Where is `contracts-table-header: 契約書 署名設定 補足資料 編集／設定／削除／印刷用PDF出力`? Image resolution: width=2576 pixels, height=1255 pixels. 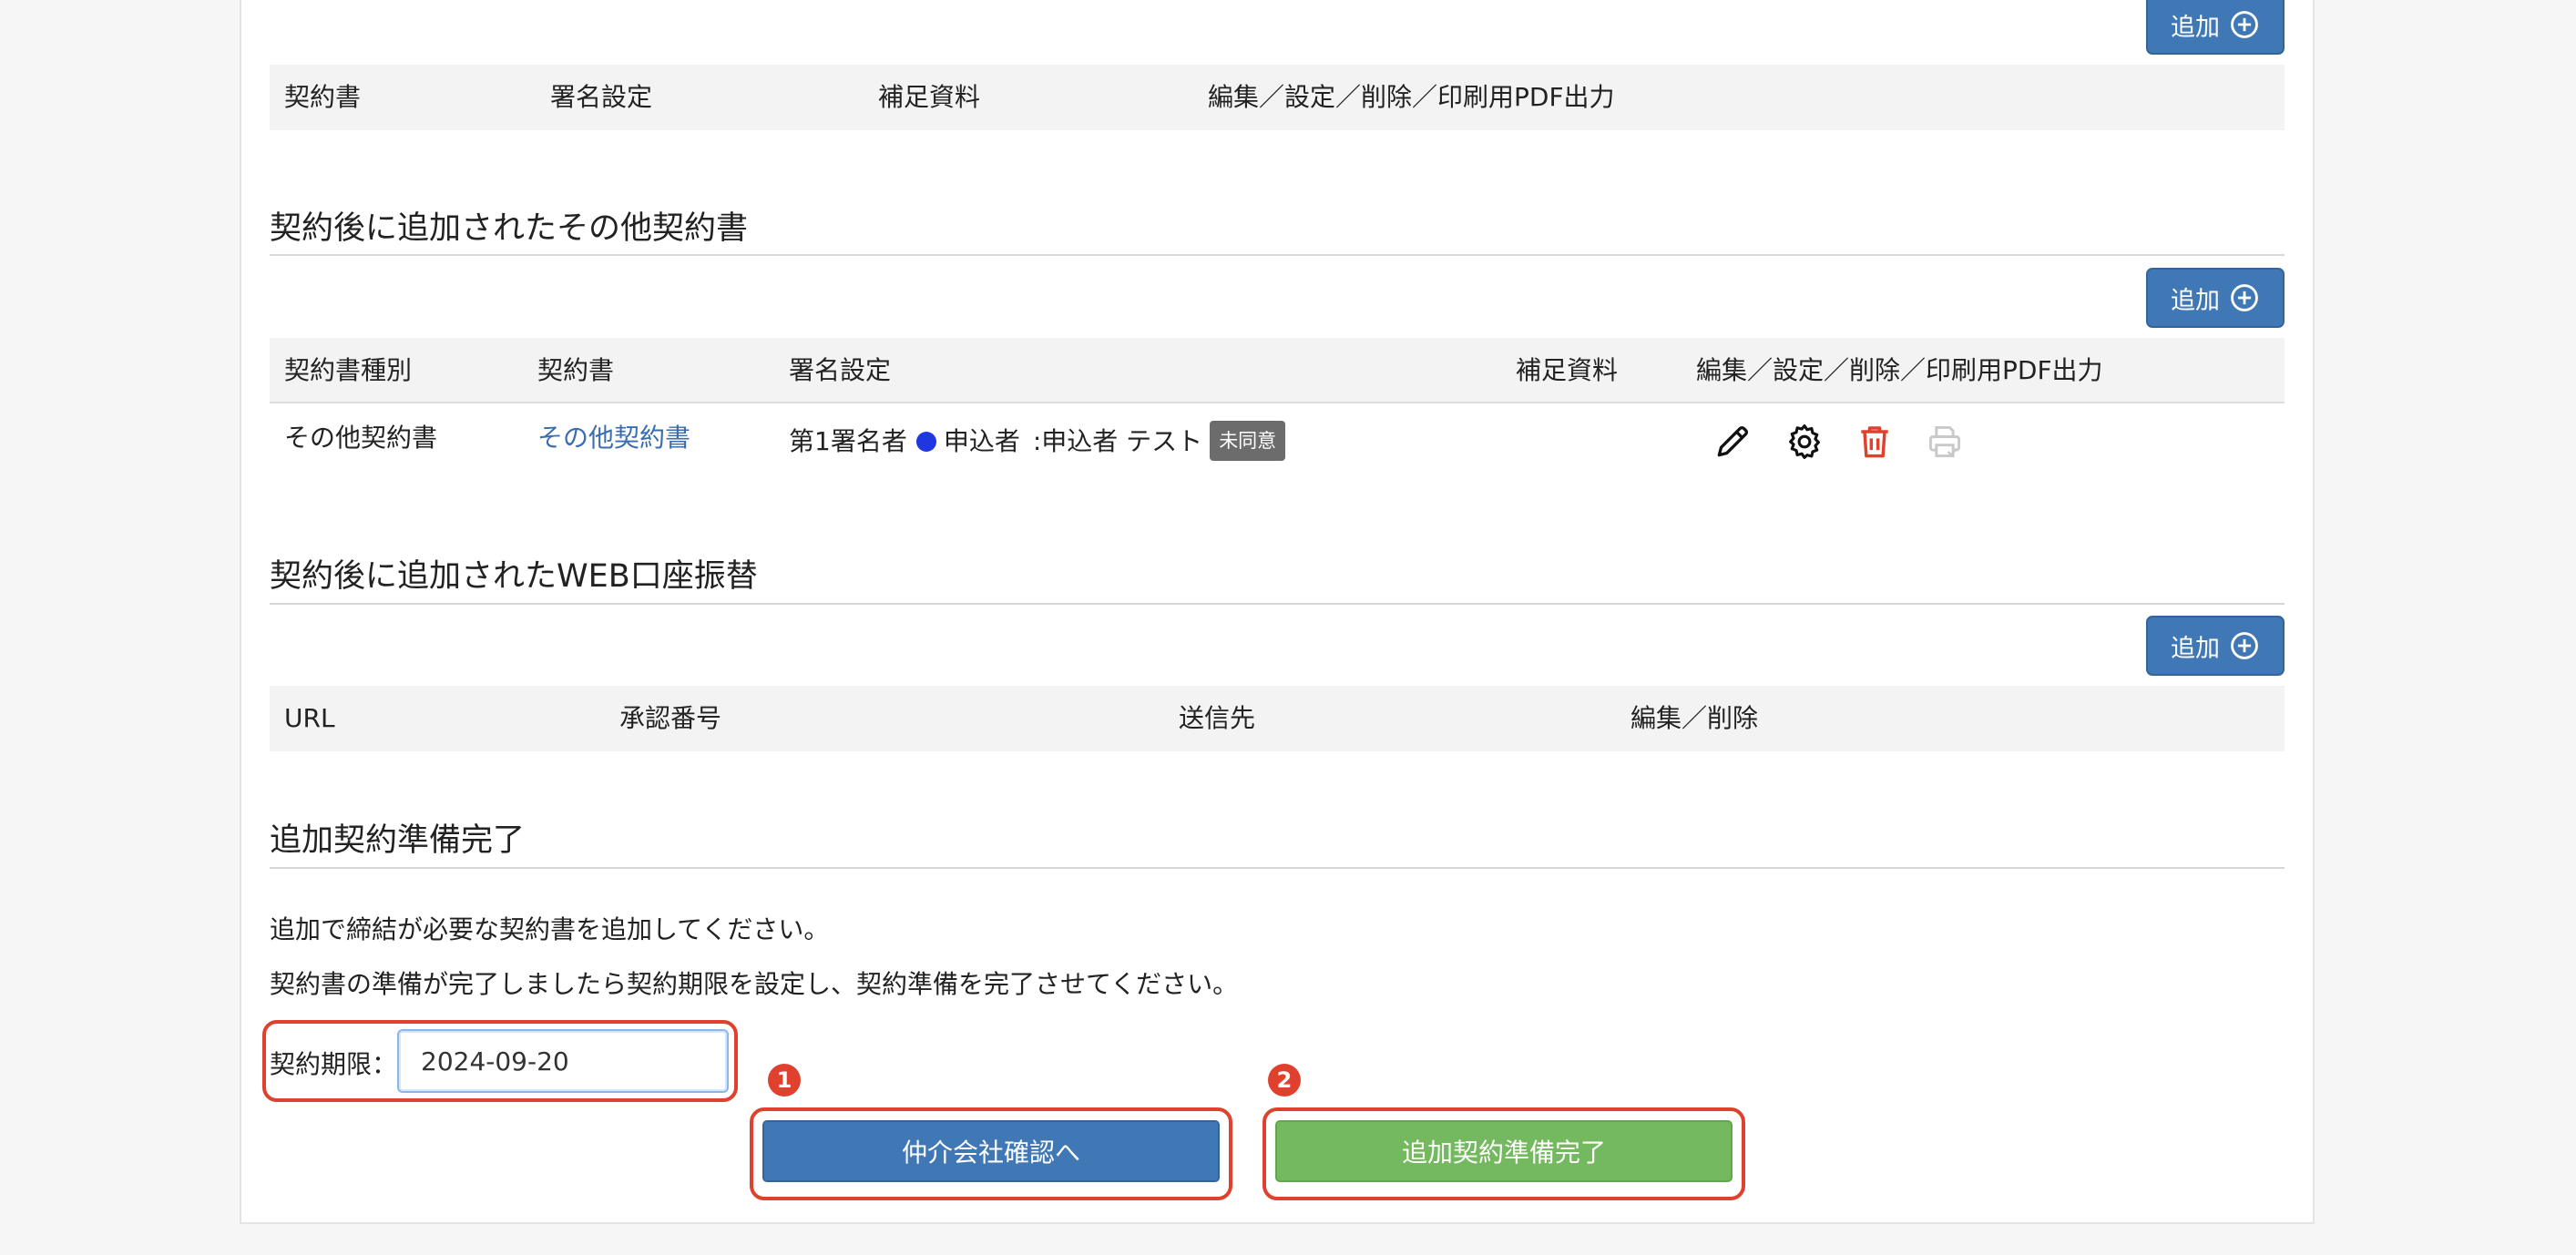 contracts-table-header: 契約書 署名設定 補足資料 編集／設定／削除／印刷用PDF出力 is located at coordinates (1277, 98).